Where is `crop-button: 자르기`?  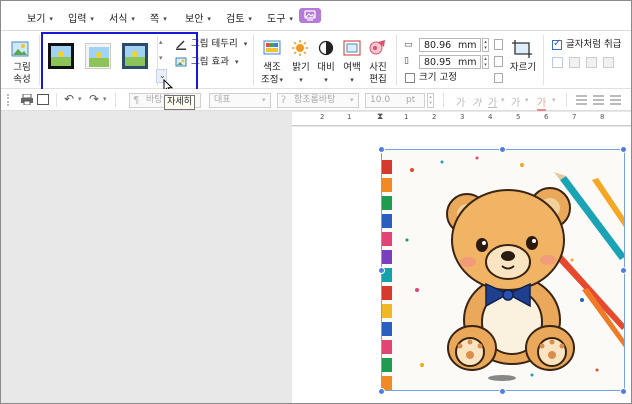
crop-button: 자르기 is located at coordinates (523, 68).